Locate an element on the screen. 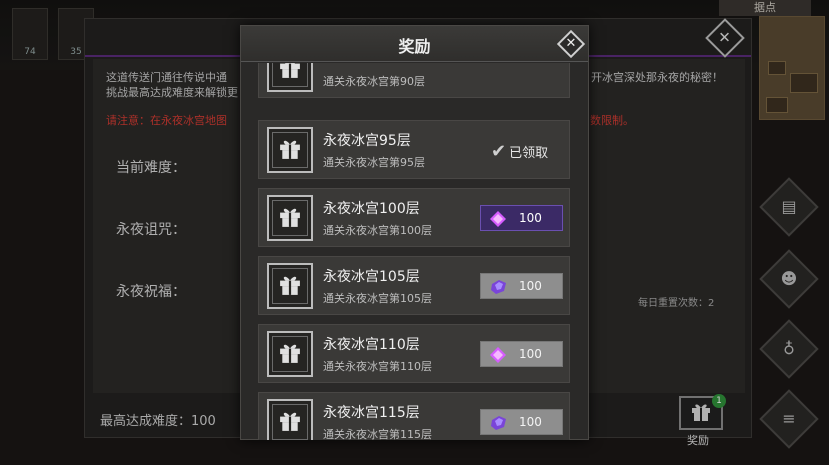 The width and height of the screenshot is (829, 465). reward-name: 永夜冰宫95层 is located at coordinates (367, 141).